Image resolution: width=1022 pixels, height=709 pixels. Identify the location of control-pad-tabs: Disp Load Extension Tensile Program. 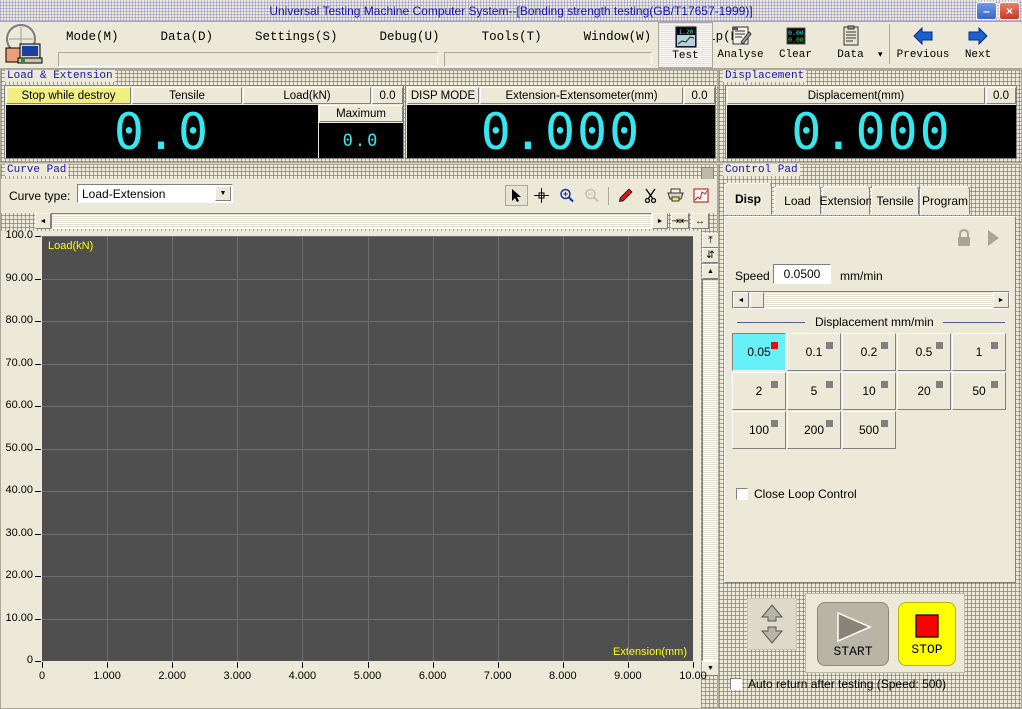
(872, 200).